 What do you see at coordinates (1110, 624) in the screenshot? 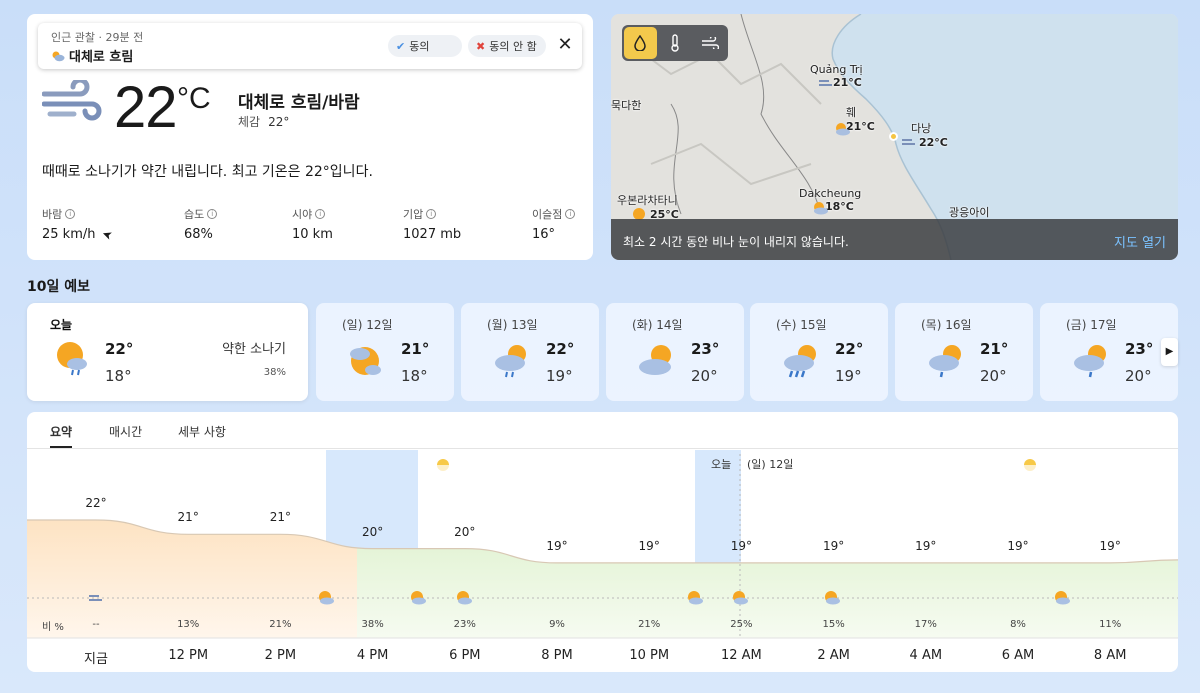
I see `precip-label: 11%` at bounding box center [1110, 624].